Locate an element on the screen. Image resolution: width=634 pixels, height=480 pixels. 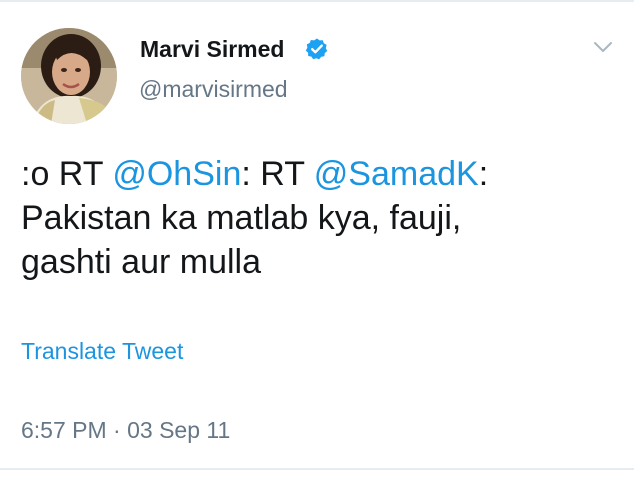
mention-link: @OhSin is located at coordinates (176, 174).